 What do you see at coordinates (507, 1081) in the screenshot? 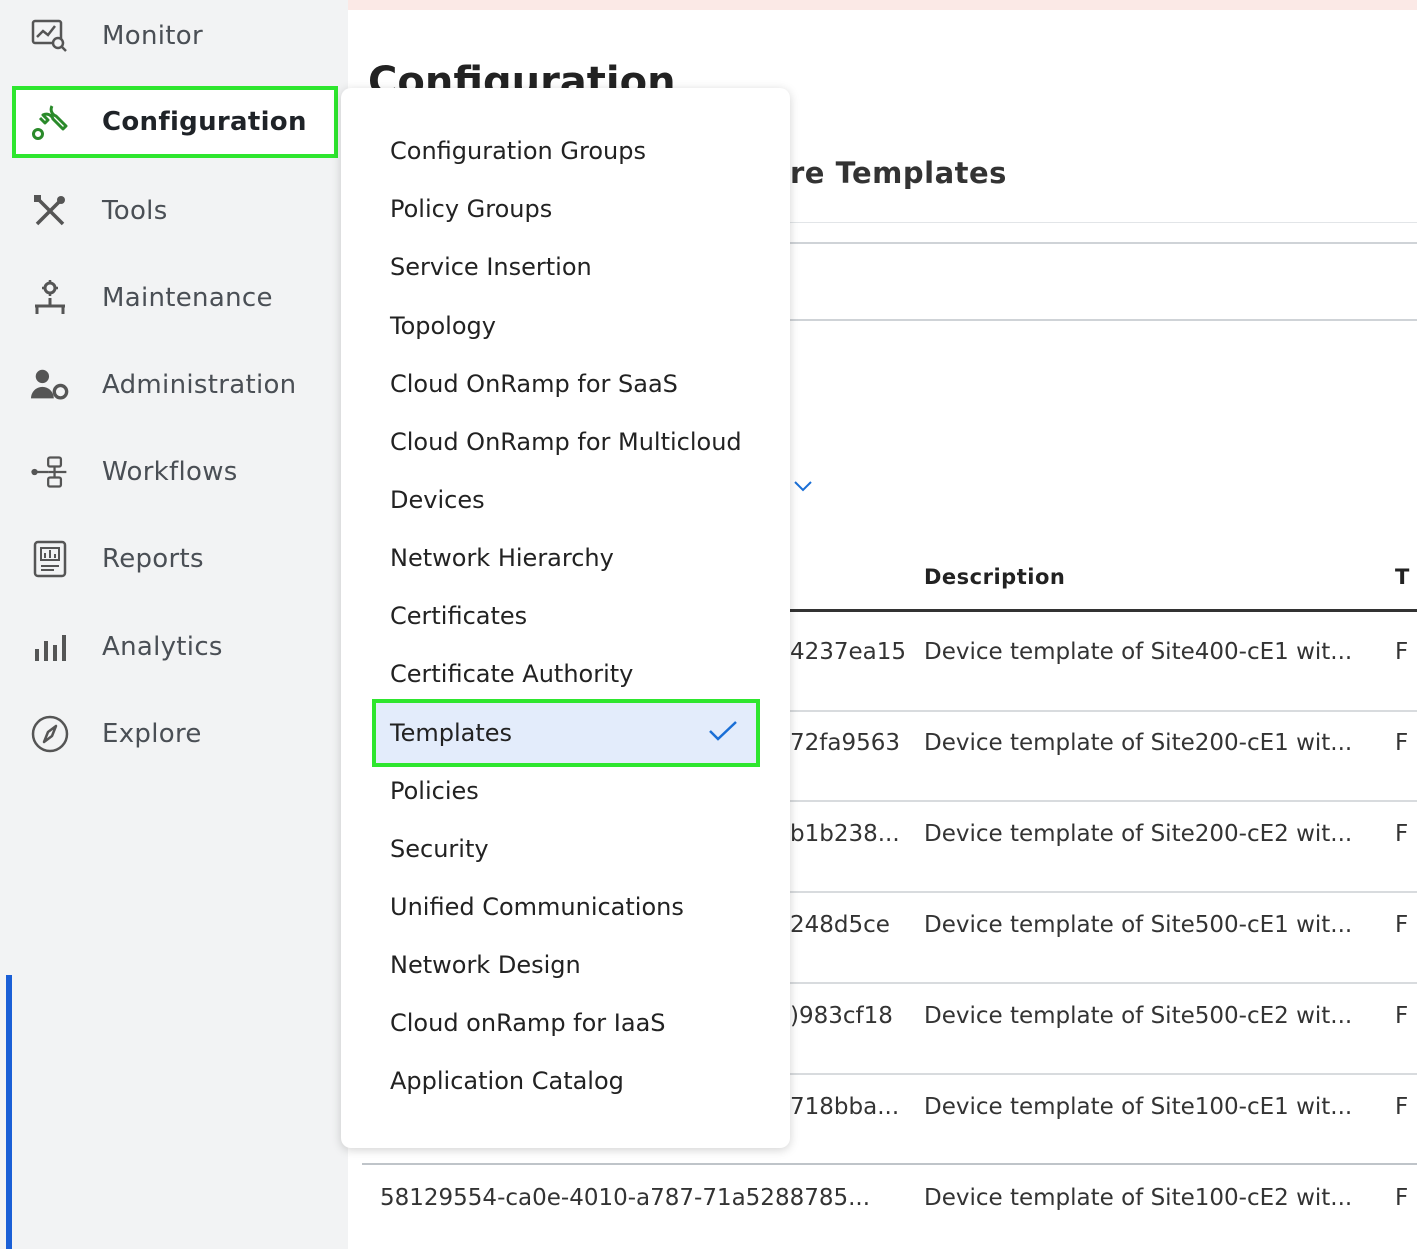
I see `menu-item-application-catalog: Application Catalog` at bounding box center [507, 1081].